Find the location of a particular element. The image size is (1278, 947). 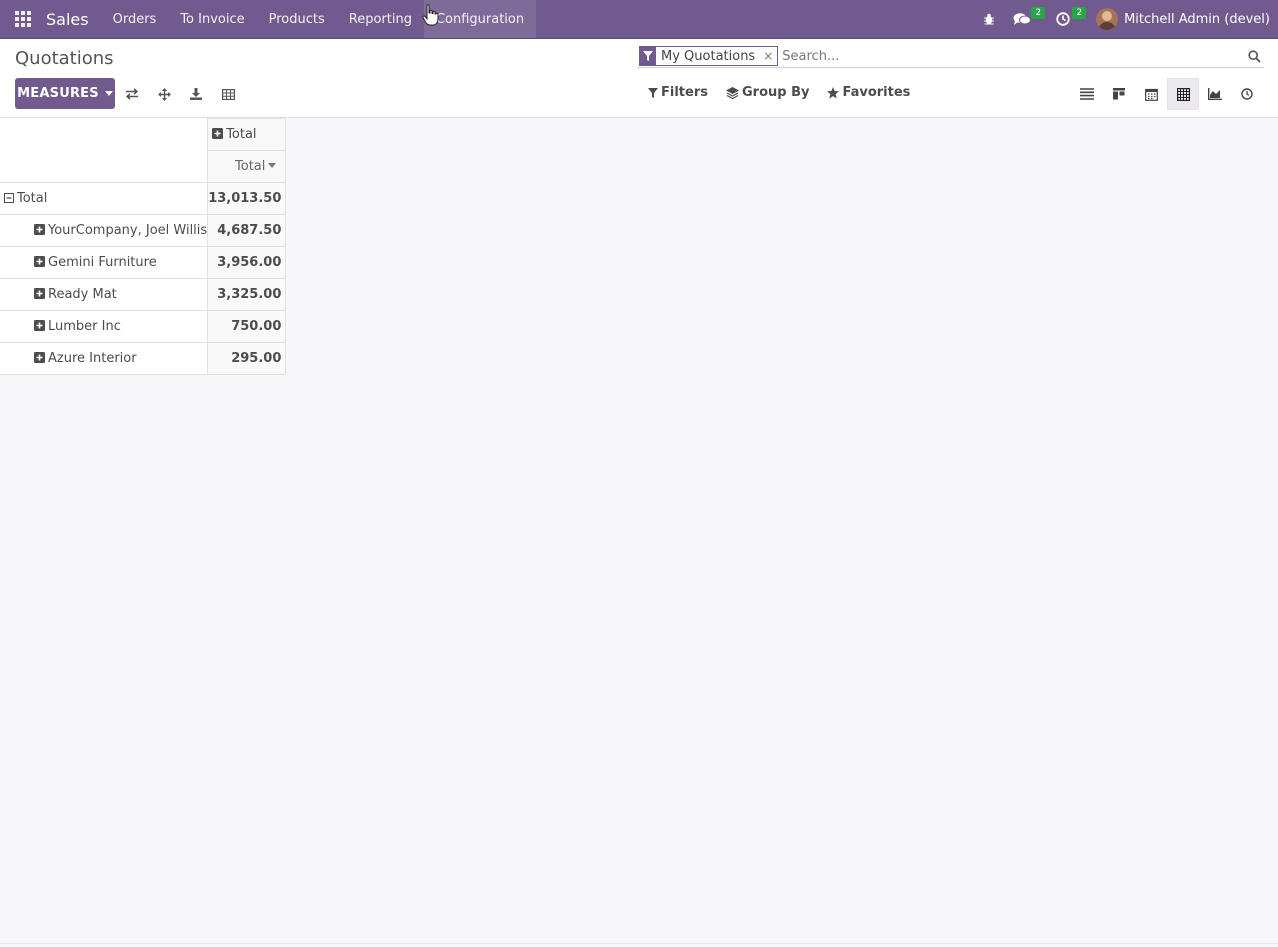

filters-button: Filters is located at coordinates (678, 92).